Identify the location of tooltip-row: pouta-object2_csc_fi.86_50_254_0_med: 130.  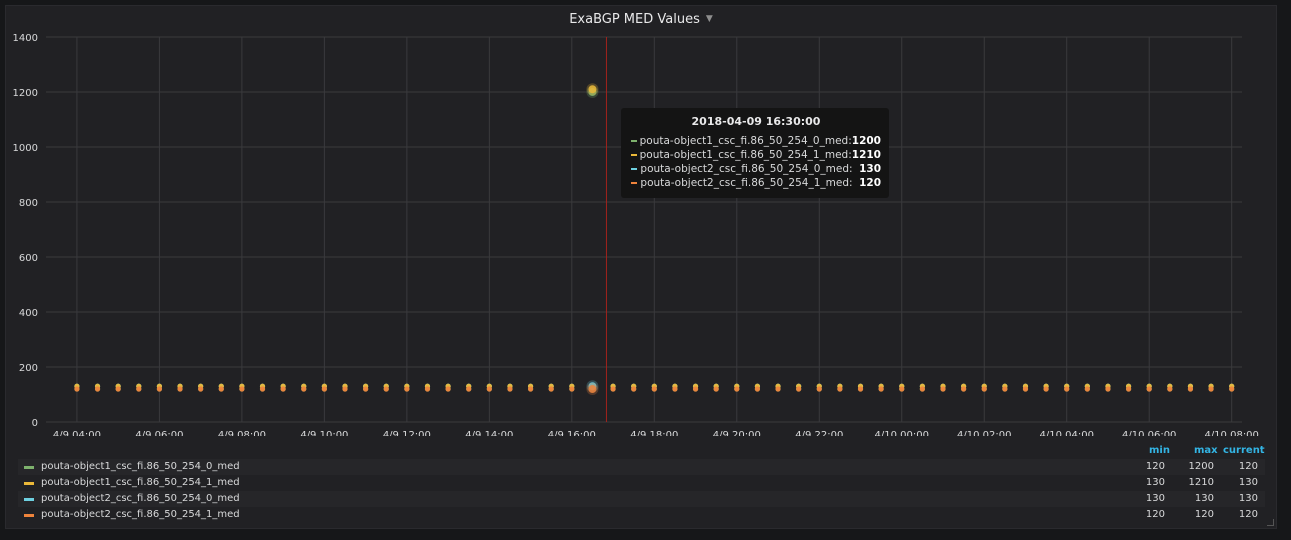
(756, 169).